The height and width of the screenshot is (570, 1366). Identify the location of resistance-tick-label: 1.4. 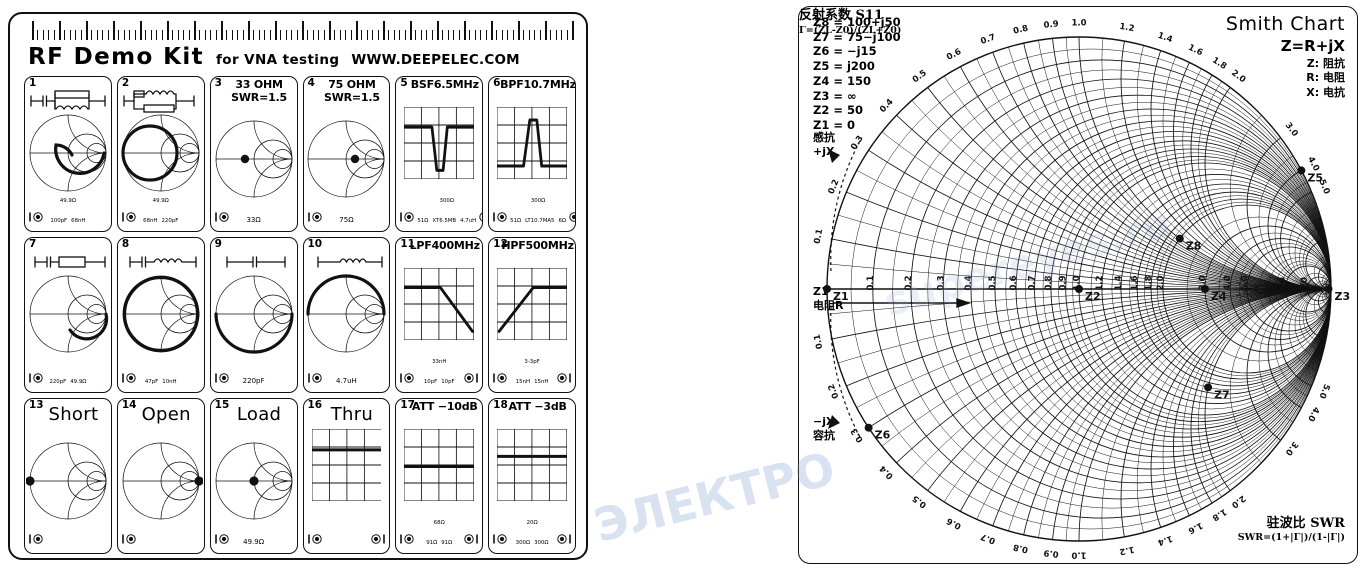
(1119, 282).